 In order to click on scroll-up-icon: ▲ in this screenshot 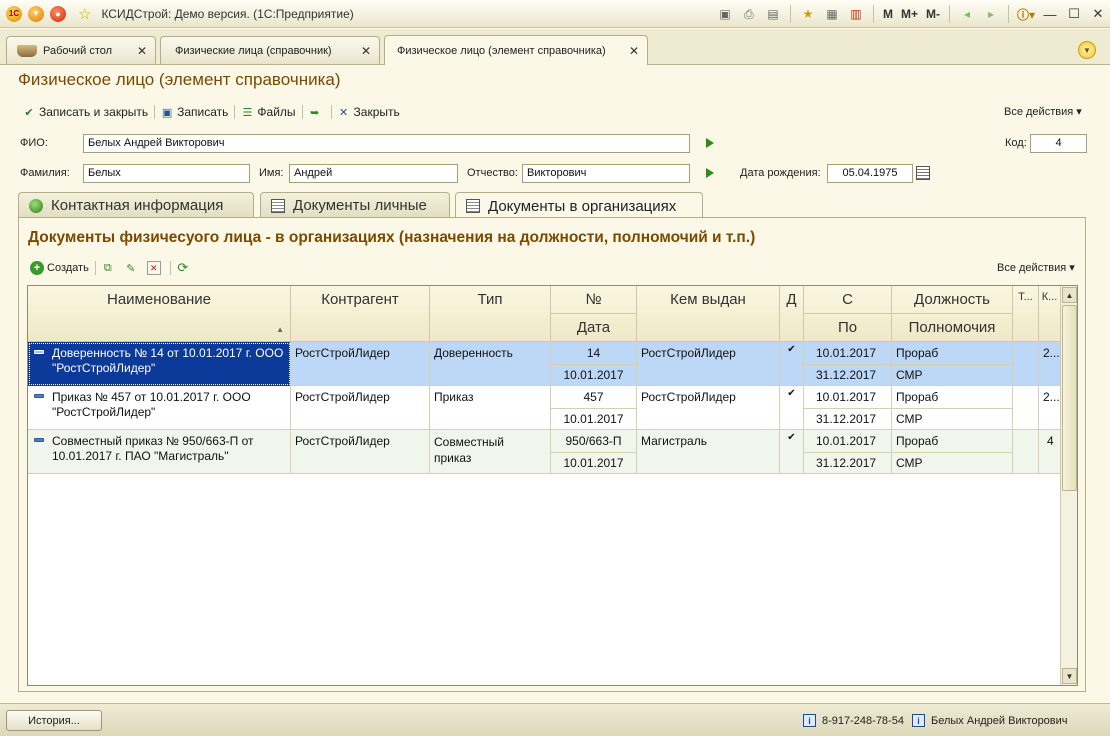, I will do `click(1069, 295)`.